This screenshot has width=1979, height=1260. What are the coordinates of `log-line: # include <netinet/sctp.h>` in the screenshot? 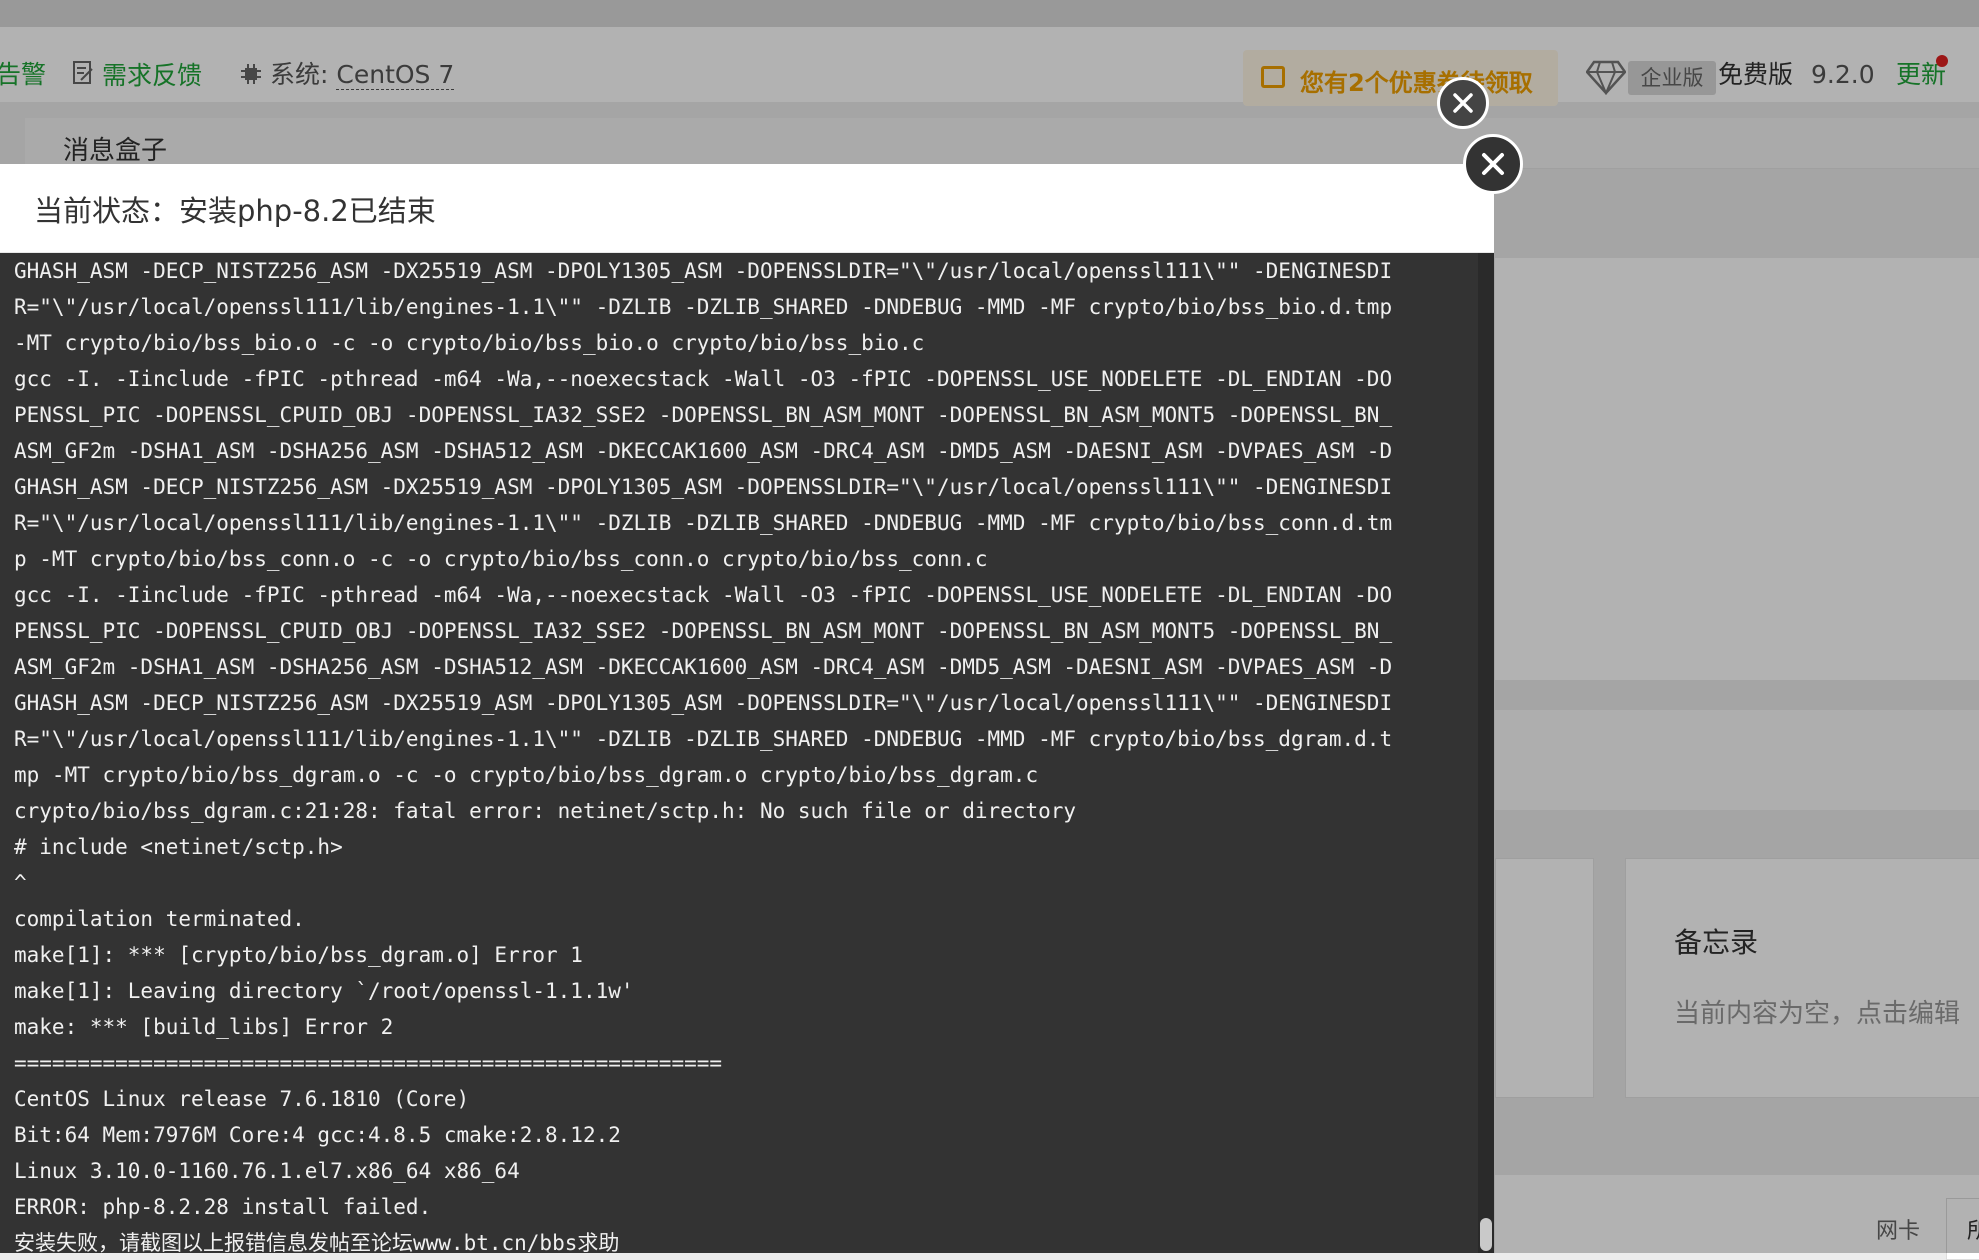 It's located at (178, 847).